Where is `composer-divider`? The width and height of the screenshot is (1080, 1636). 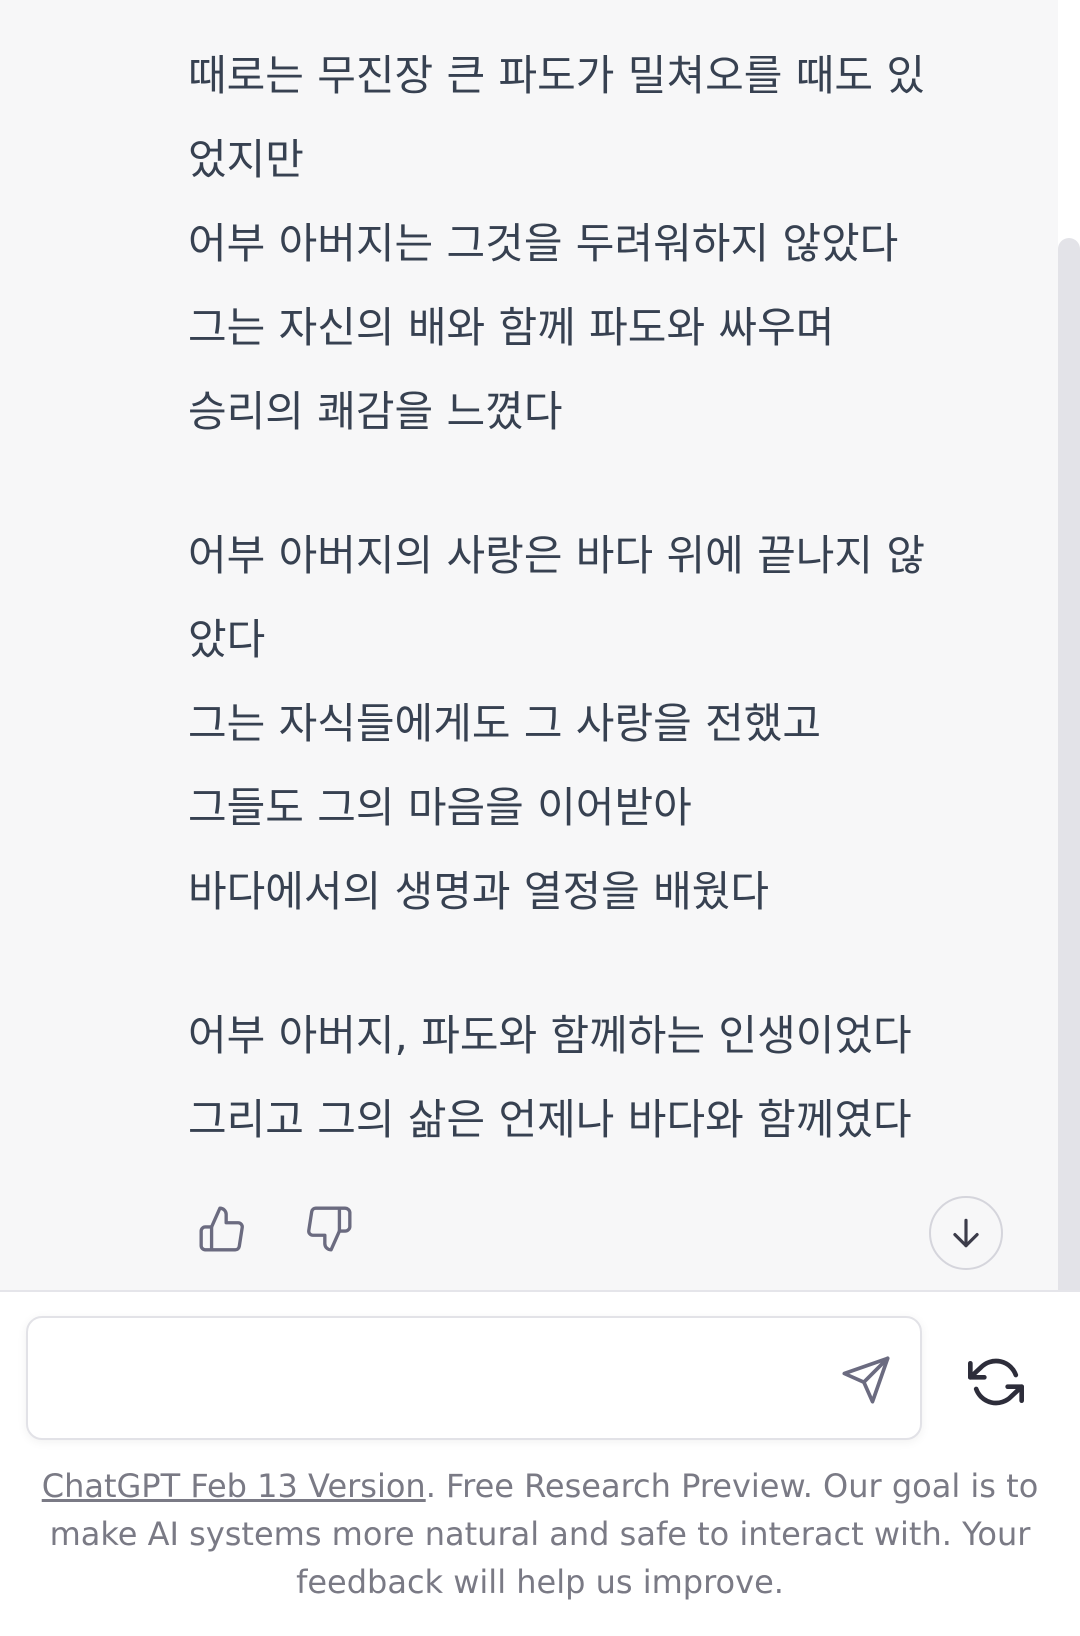
composer-divider is located at coordinates (540, 1291).